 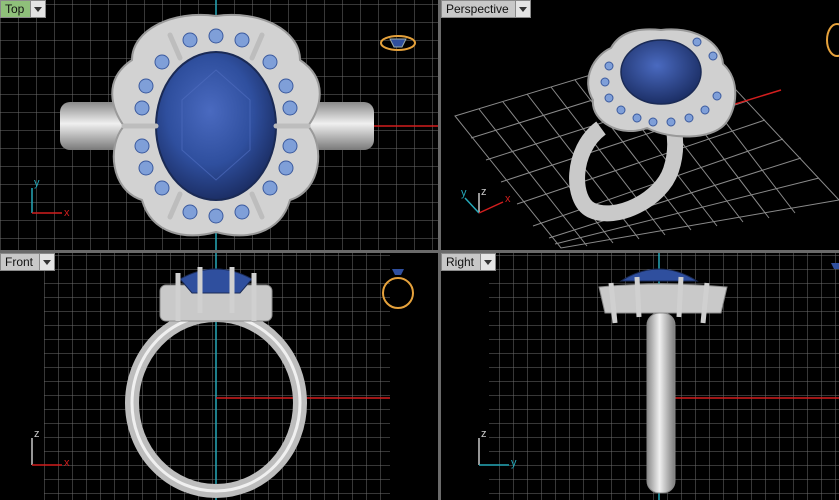 I want to click on viewport-tab-front: Front, so click(x=28, y=262).